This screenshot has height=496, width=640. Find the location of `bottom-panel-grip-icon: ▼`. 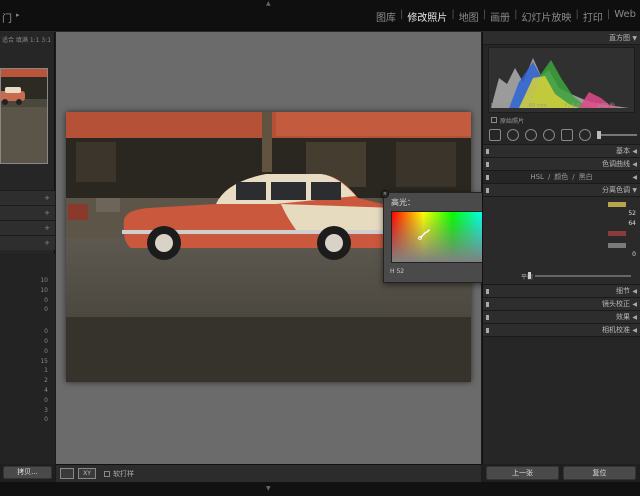

bottom-panel-grip-icon: ▼ is located at coordinates (268, 488).